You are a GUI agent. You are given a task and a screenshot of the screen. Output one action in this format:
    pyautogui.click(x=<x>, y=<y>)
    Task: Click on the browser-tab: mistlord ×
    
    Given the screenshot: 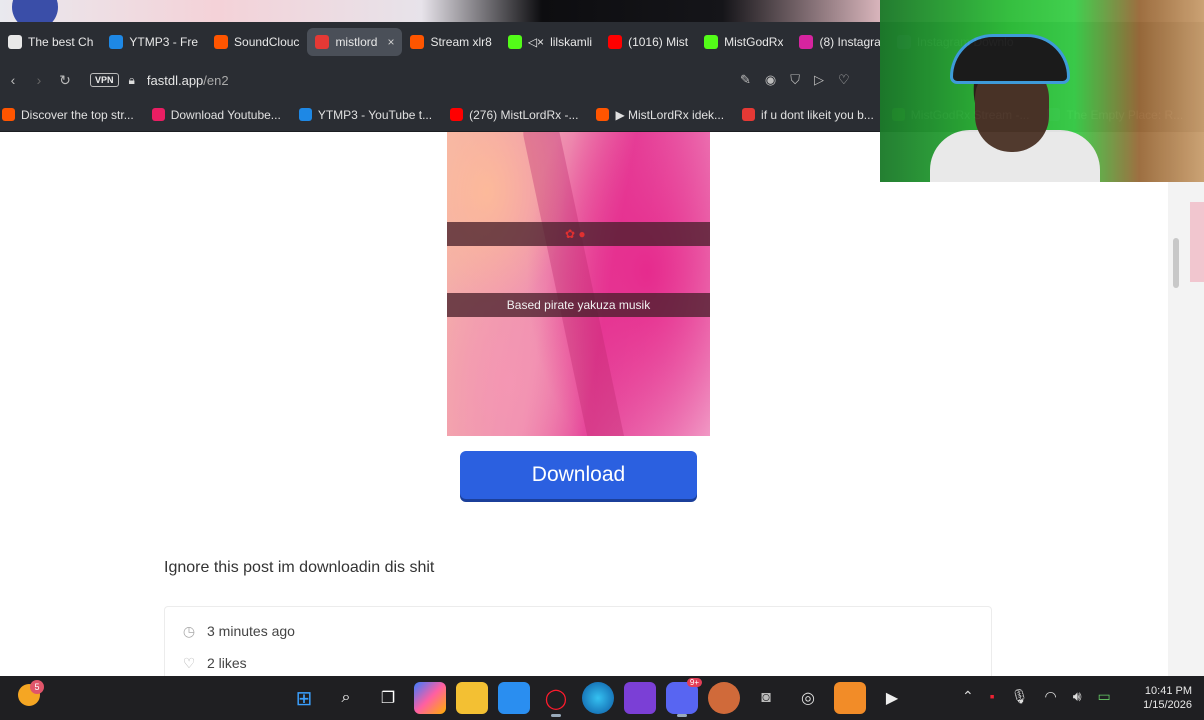 What is the action you would take?
    pyautogui.click(x=355, y=42)
    